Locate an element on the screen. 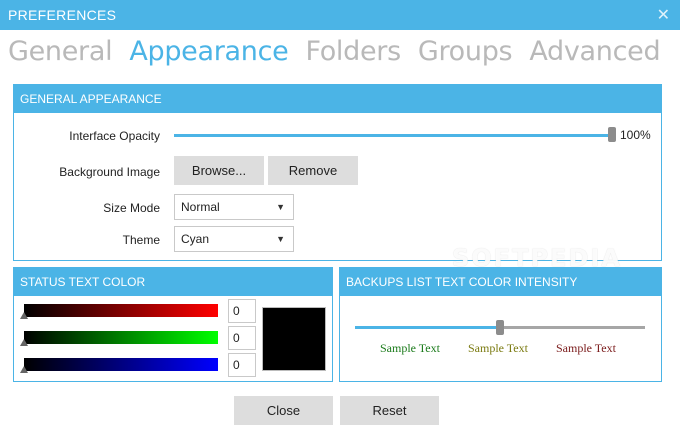 The height and width of the screenshot is (433, 680). intensity-slider-fill is located at coordinates (427, 327).